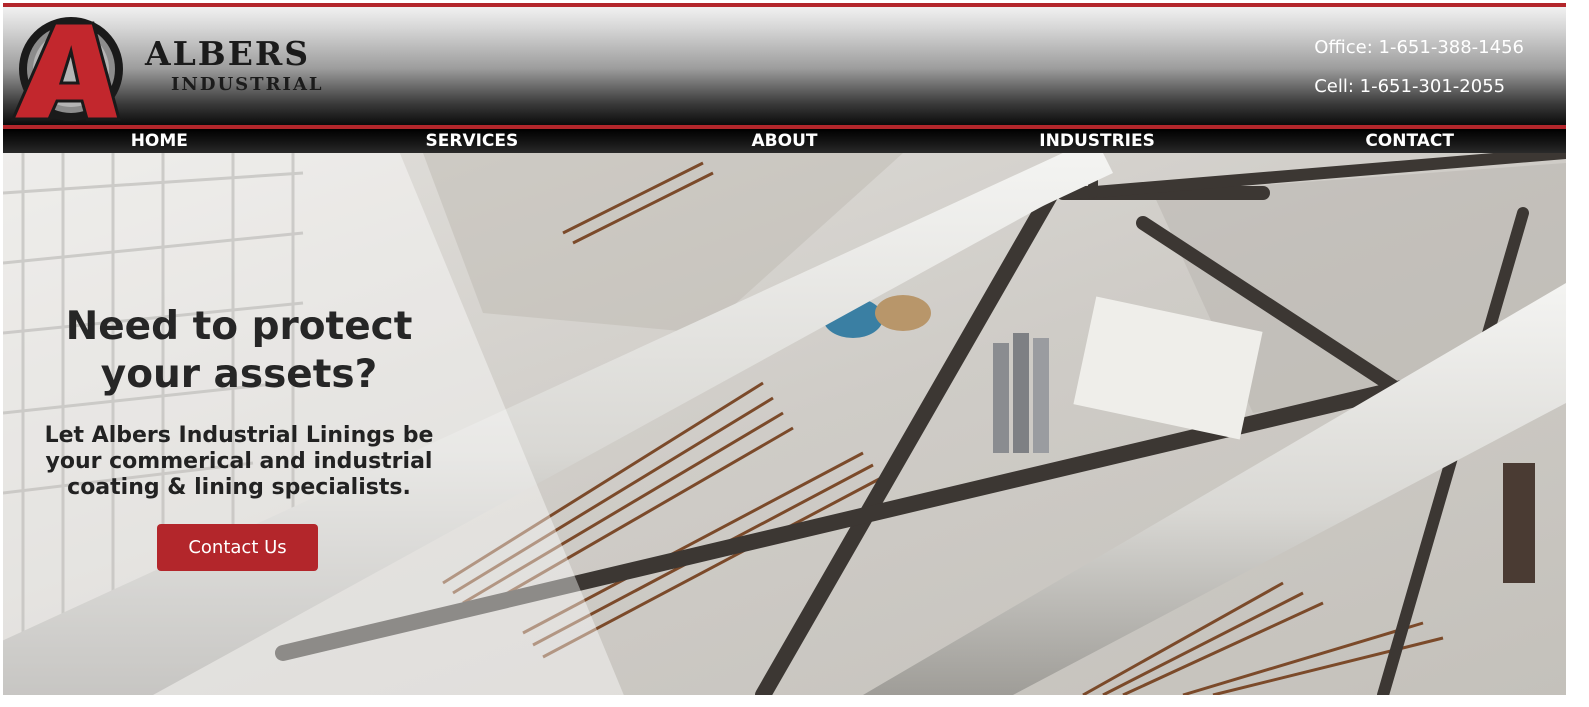 This screenshot has width=1589, height=707. What do you see at coordinates (1409, 141) in the screenshot?
I see `nav-contact: CONTACT` at bounding box center [1409, 141].